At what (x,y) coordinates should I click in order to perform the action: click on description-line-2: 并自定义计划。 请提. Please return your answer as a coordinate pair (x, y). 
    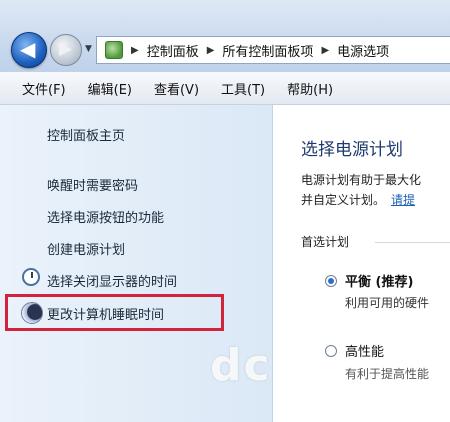
    Looking at the image, I should click on (358, 199).